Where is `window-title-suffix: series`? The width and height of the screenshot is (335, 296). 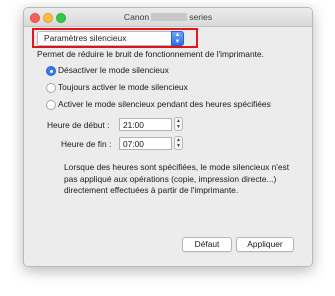
window-title-suffix: series is located at coordinates (201, 17).